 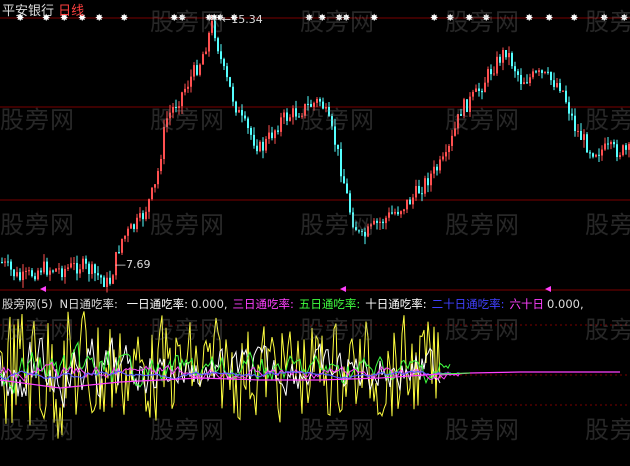 I want to click on chart-title: 平安银行 日线, so click(x=43, y=9).